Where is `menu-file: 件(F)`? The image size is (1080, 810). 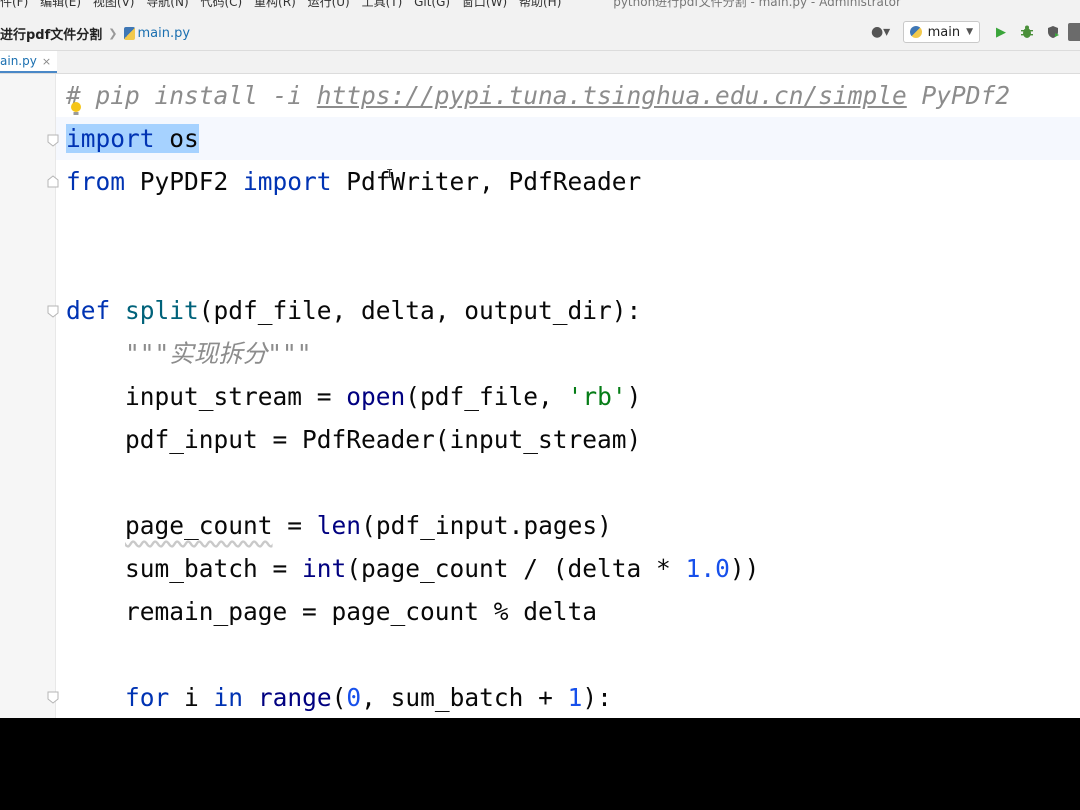 menu-file: 件(F) is located at coordinates (14, 4).